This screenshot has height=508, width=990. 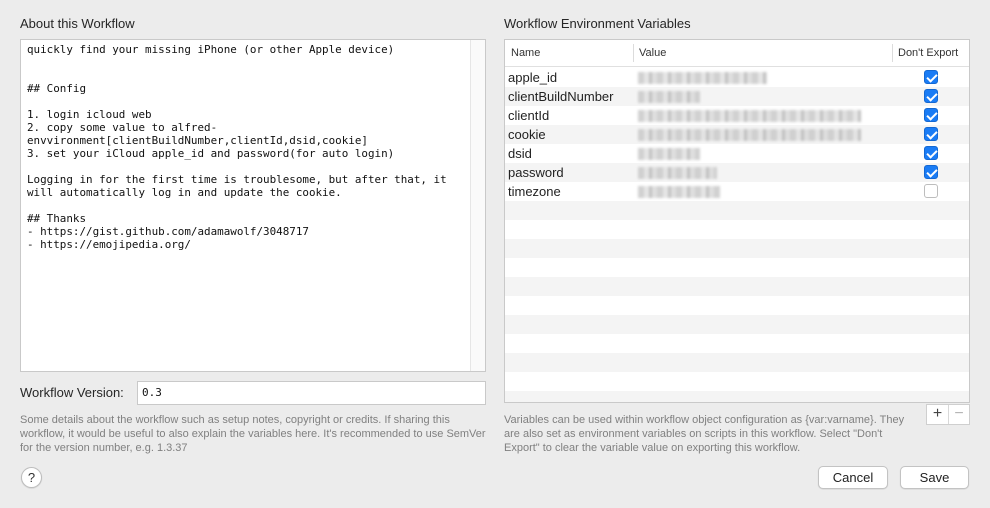 What do you see at coordinates (528, 115) in the screenshot?
I see `variable-name: clientId` at bounding box center [528, 115].